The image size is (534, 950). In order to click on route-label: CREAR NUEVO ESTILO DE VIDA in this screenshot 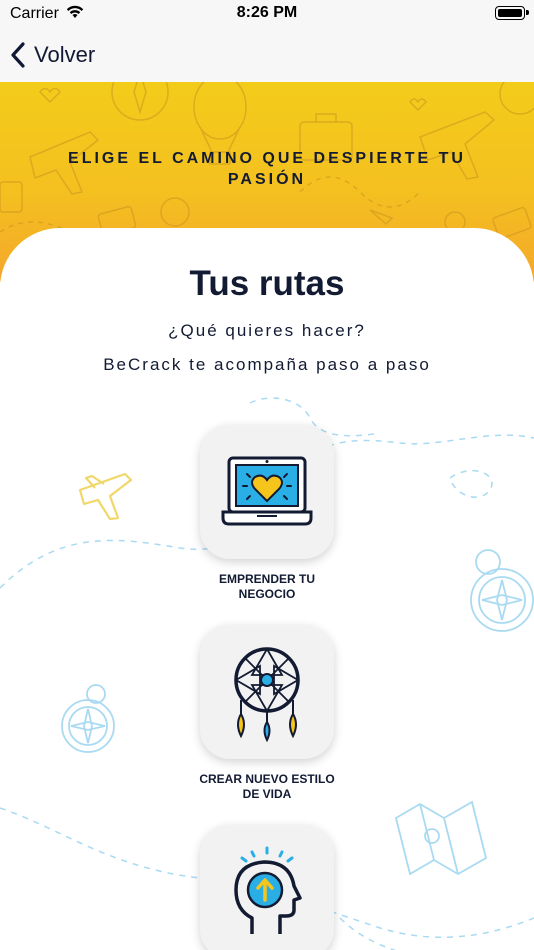, I will do `click(267, 786)`.